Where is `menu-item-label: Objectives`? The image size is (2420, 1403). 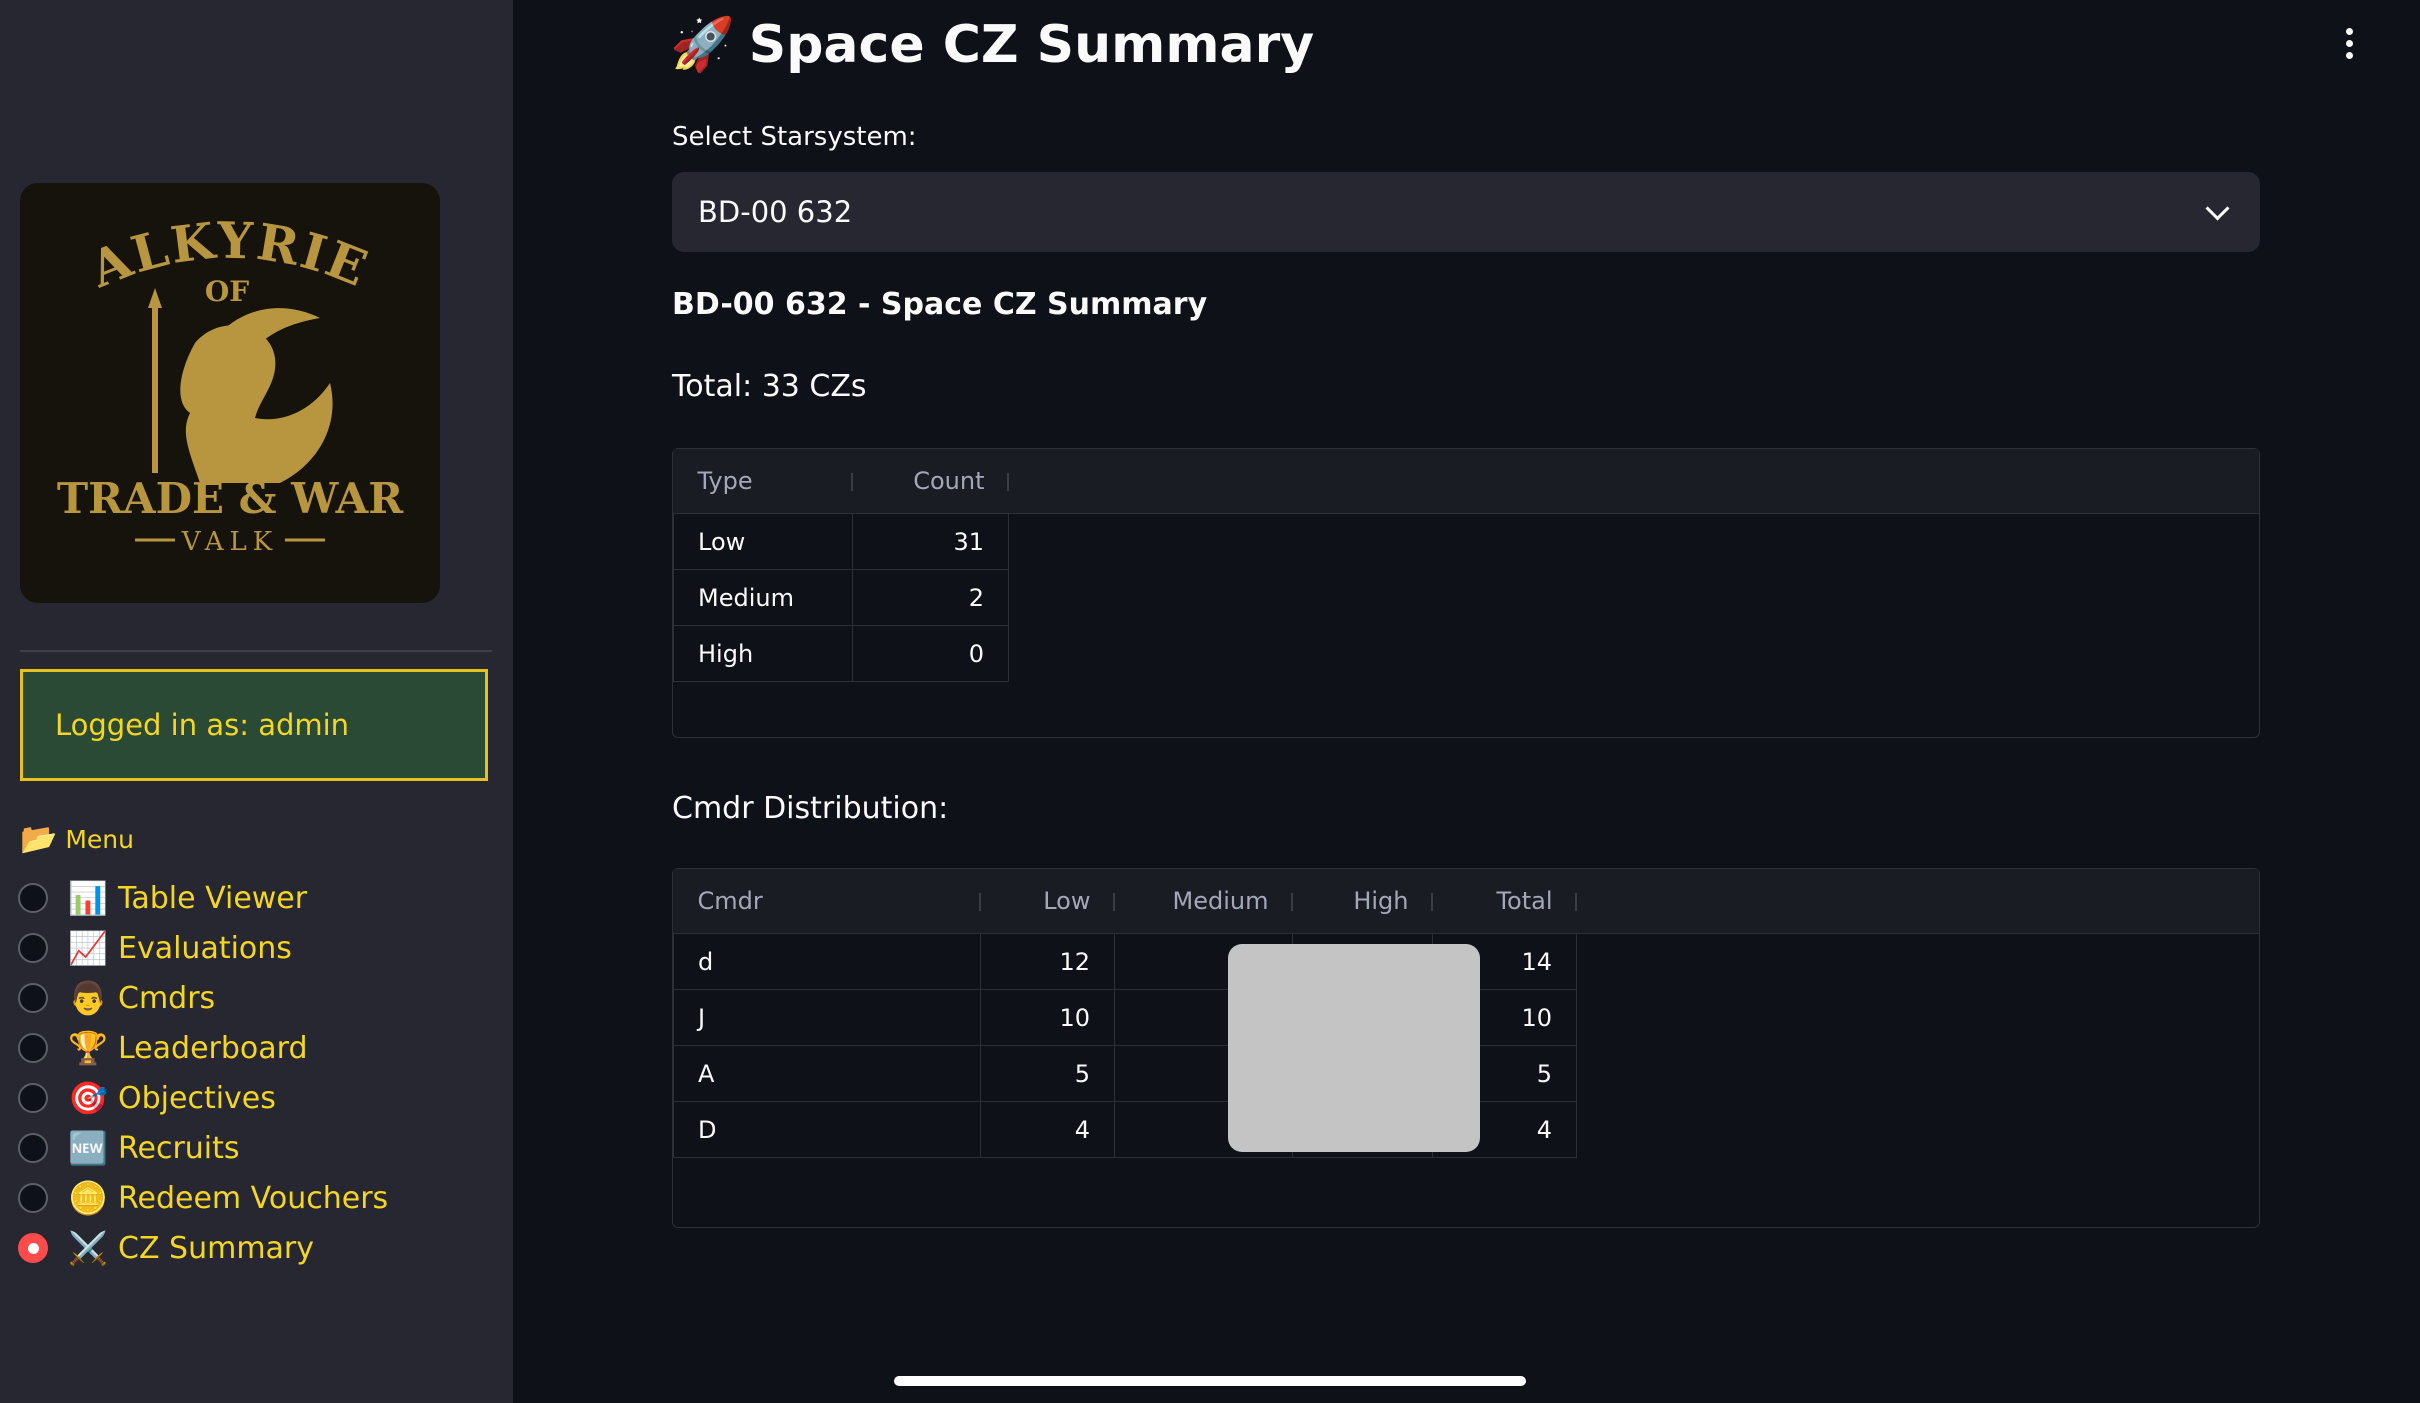 menu-item-label: Objectives is located at coordinates (197, 1098).